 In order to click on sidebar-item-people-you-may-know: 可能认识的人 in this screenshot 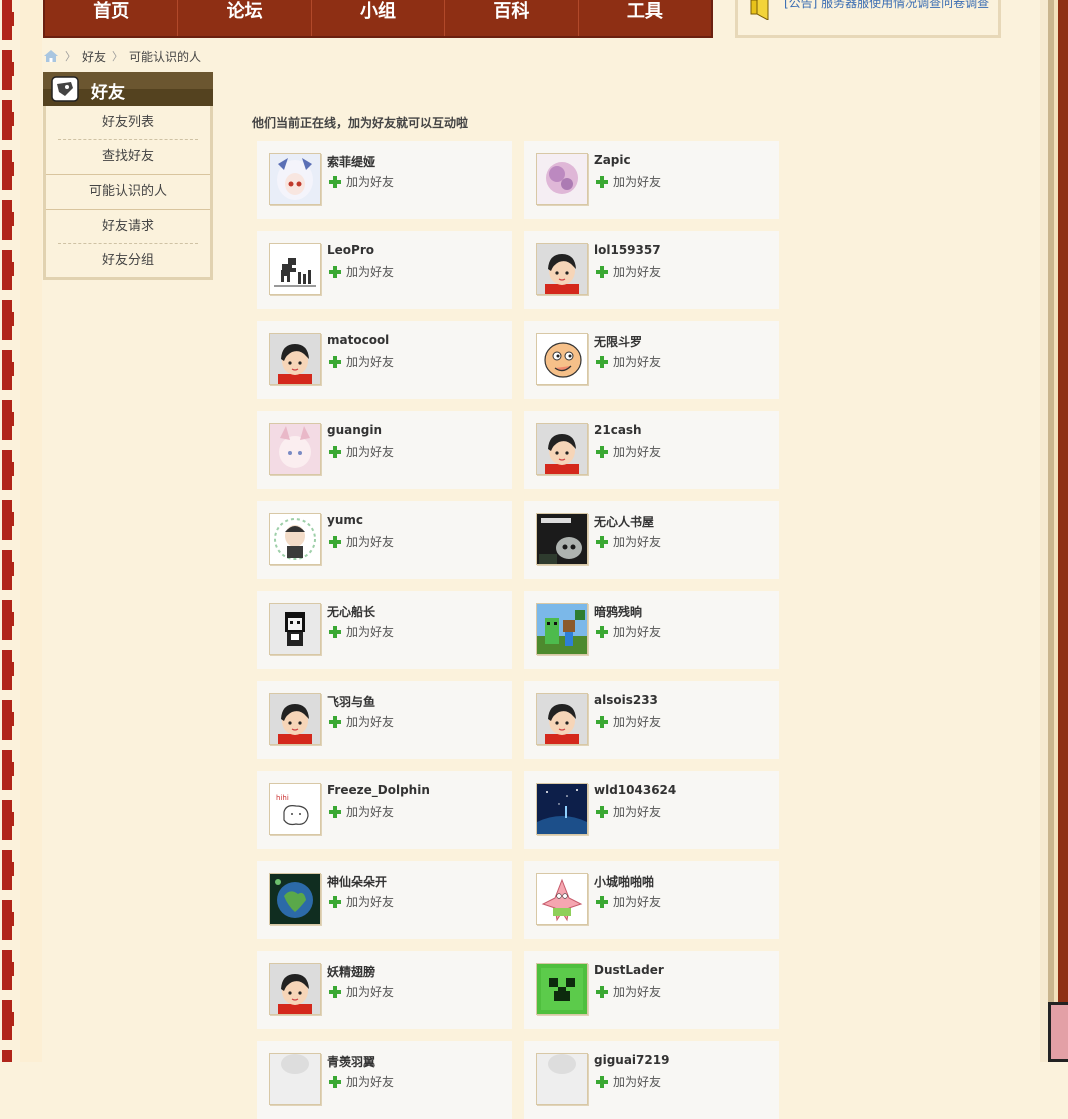, I will do `click(128, 192)`.